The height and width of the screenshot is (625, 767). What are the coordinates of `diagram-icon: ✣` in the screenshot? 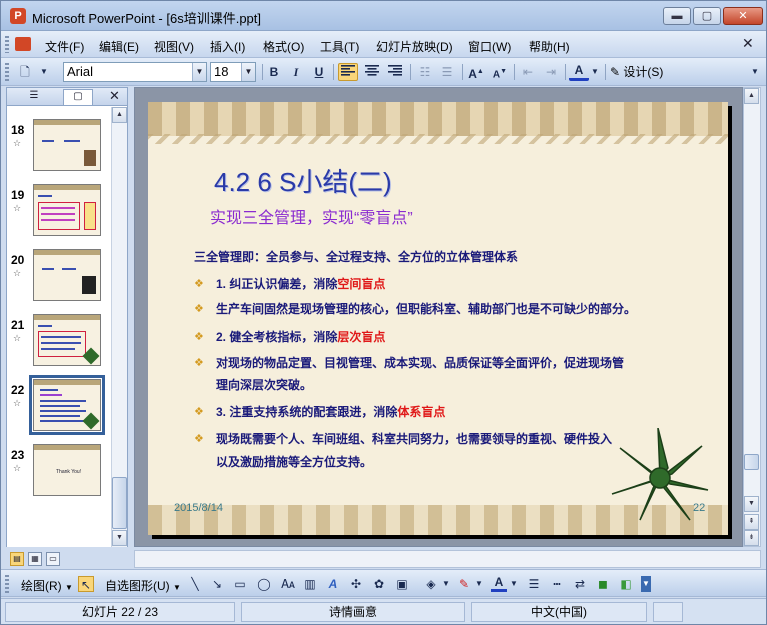 It's located at (356, 584).